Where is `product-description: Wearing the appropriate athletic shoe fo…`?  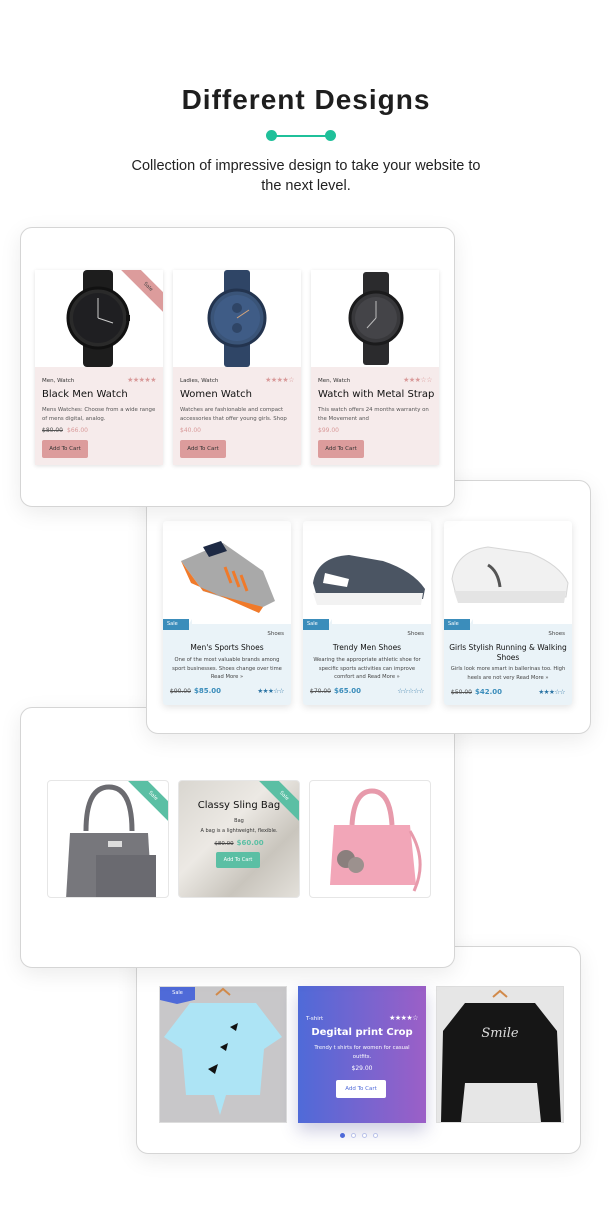 product-description: Wearing the appropriate athletic shoe fo… is located at coordinates (367, 669).